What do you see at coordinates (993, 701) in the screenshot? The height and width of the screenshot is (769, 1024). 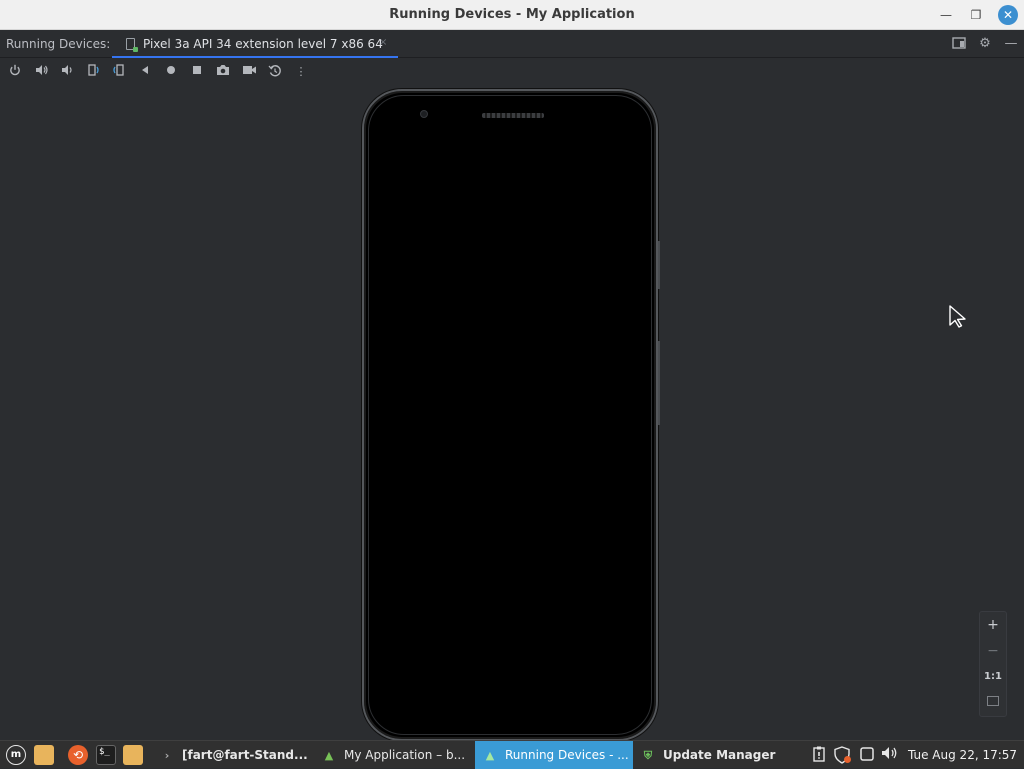 I see `zoom-fit-icon` at bounding box center [993, 701].